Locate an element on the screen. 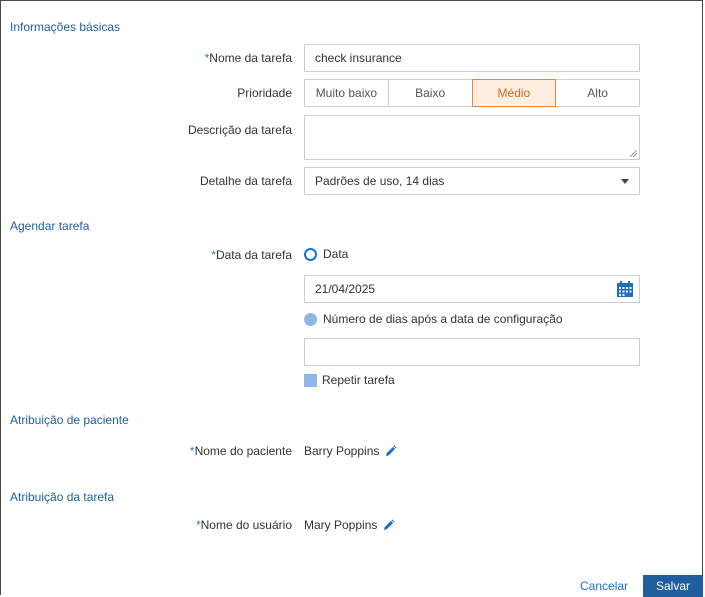 Image resolution: width=705 pixels, height=597 pixels. task-name-label: *Nome da tarefa is located at coordinates (248, 58).